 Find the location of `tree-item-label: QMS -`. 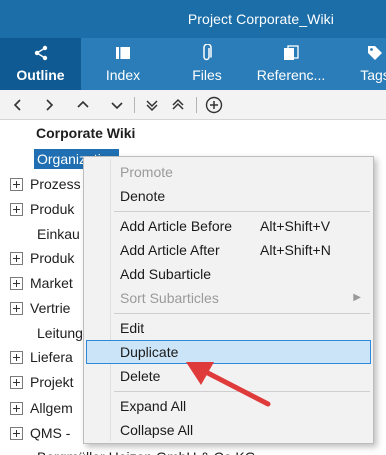

tree-item-label: QMS - is located at coordinates (50, 433).